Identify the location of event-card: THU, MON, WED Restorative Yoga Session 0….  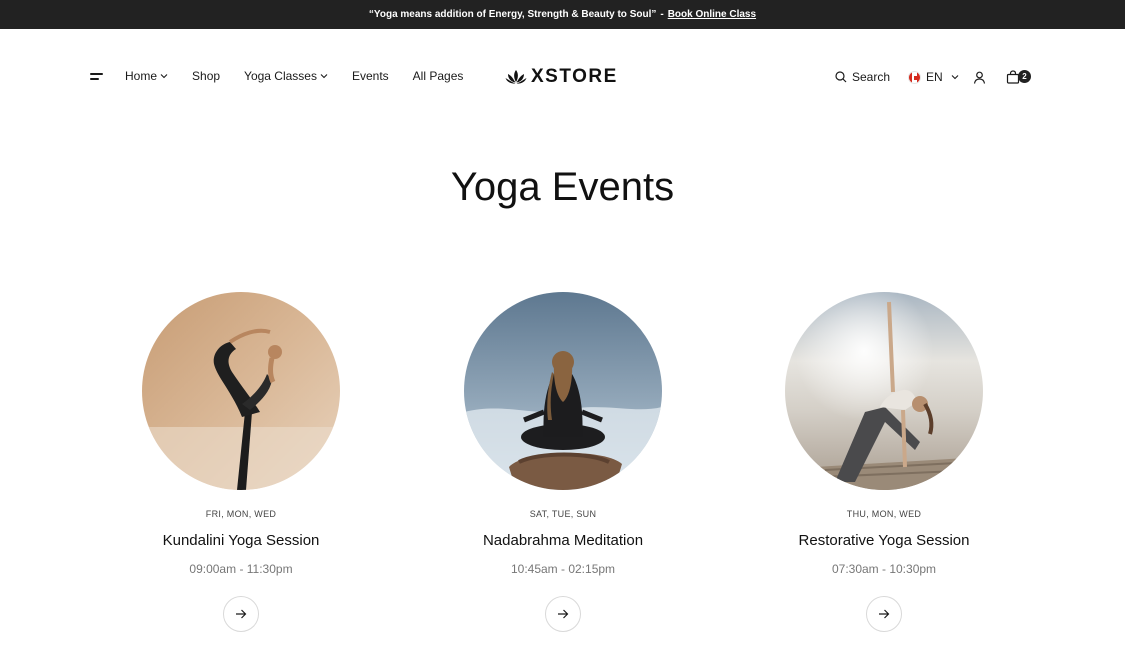
(884, 462).